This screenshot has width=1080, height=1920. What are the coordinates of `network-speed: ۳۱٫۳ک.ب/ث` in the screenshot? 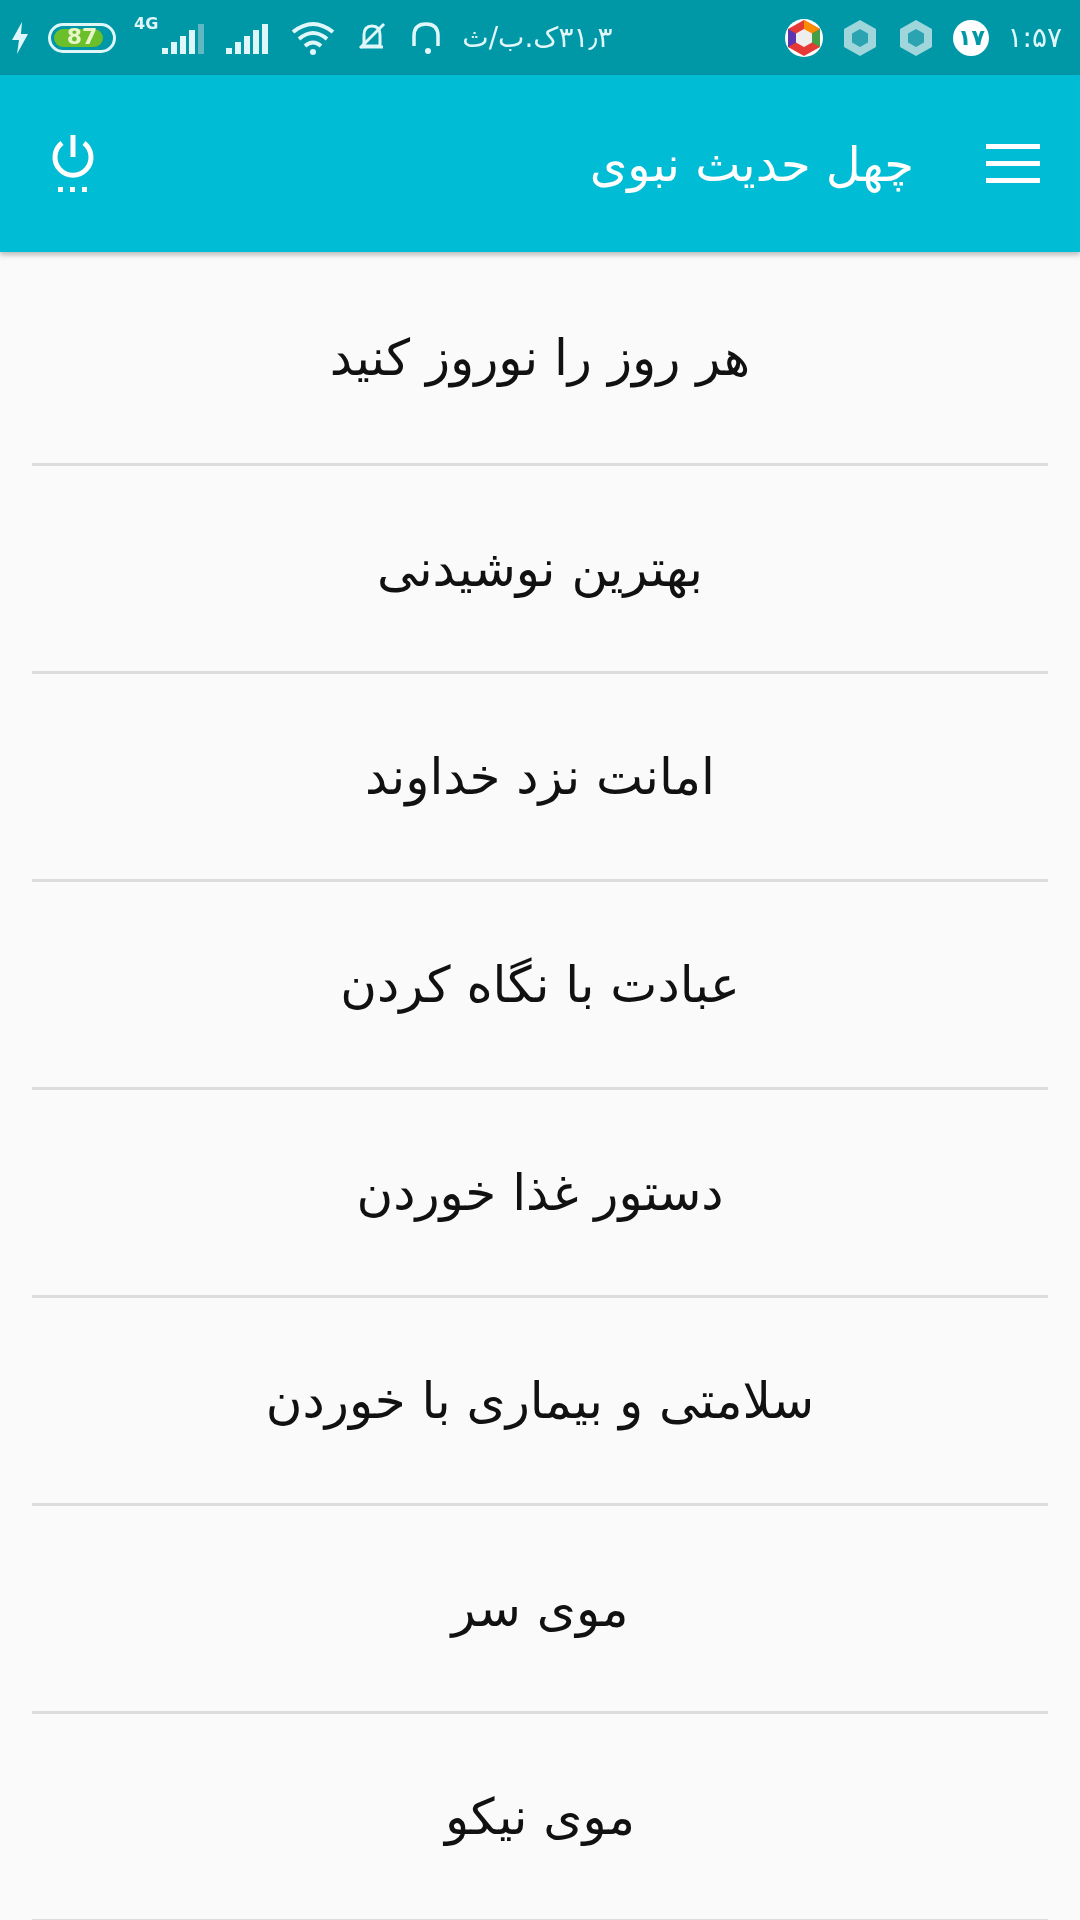 It's located at (537, 37).